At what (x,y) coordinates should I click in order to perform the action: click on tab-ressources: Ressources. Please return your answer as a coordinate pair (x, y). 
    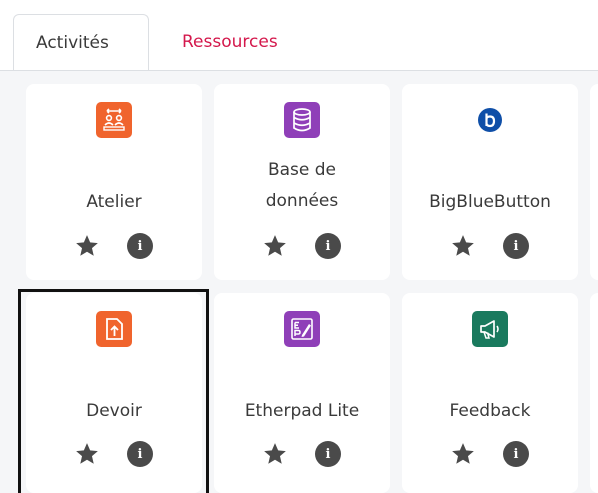
    Looking at the image, I should click on (230, 42).